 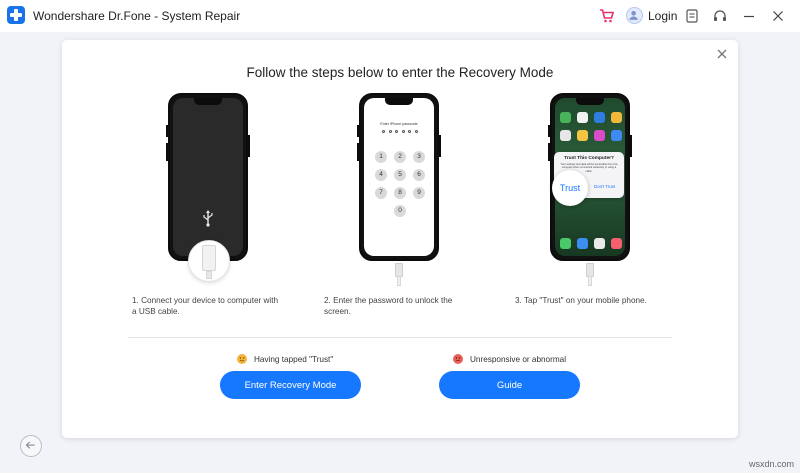 I want to click on passcode-prompt: Enter iPhone passcode, so click(x=399, y=124).